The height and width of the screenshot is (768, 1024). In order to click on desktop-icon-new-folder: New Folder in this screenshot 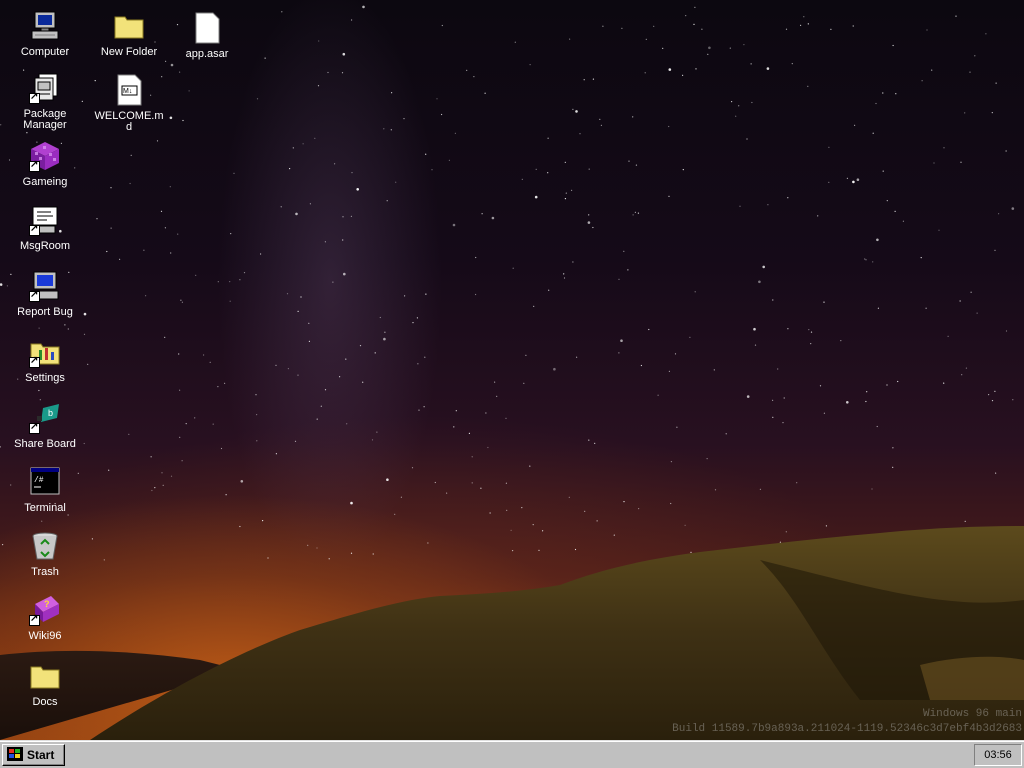, I will do `click(129, 34)`.